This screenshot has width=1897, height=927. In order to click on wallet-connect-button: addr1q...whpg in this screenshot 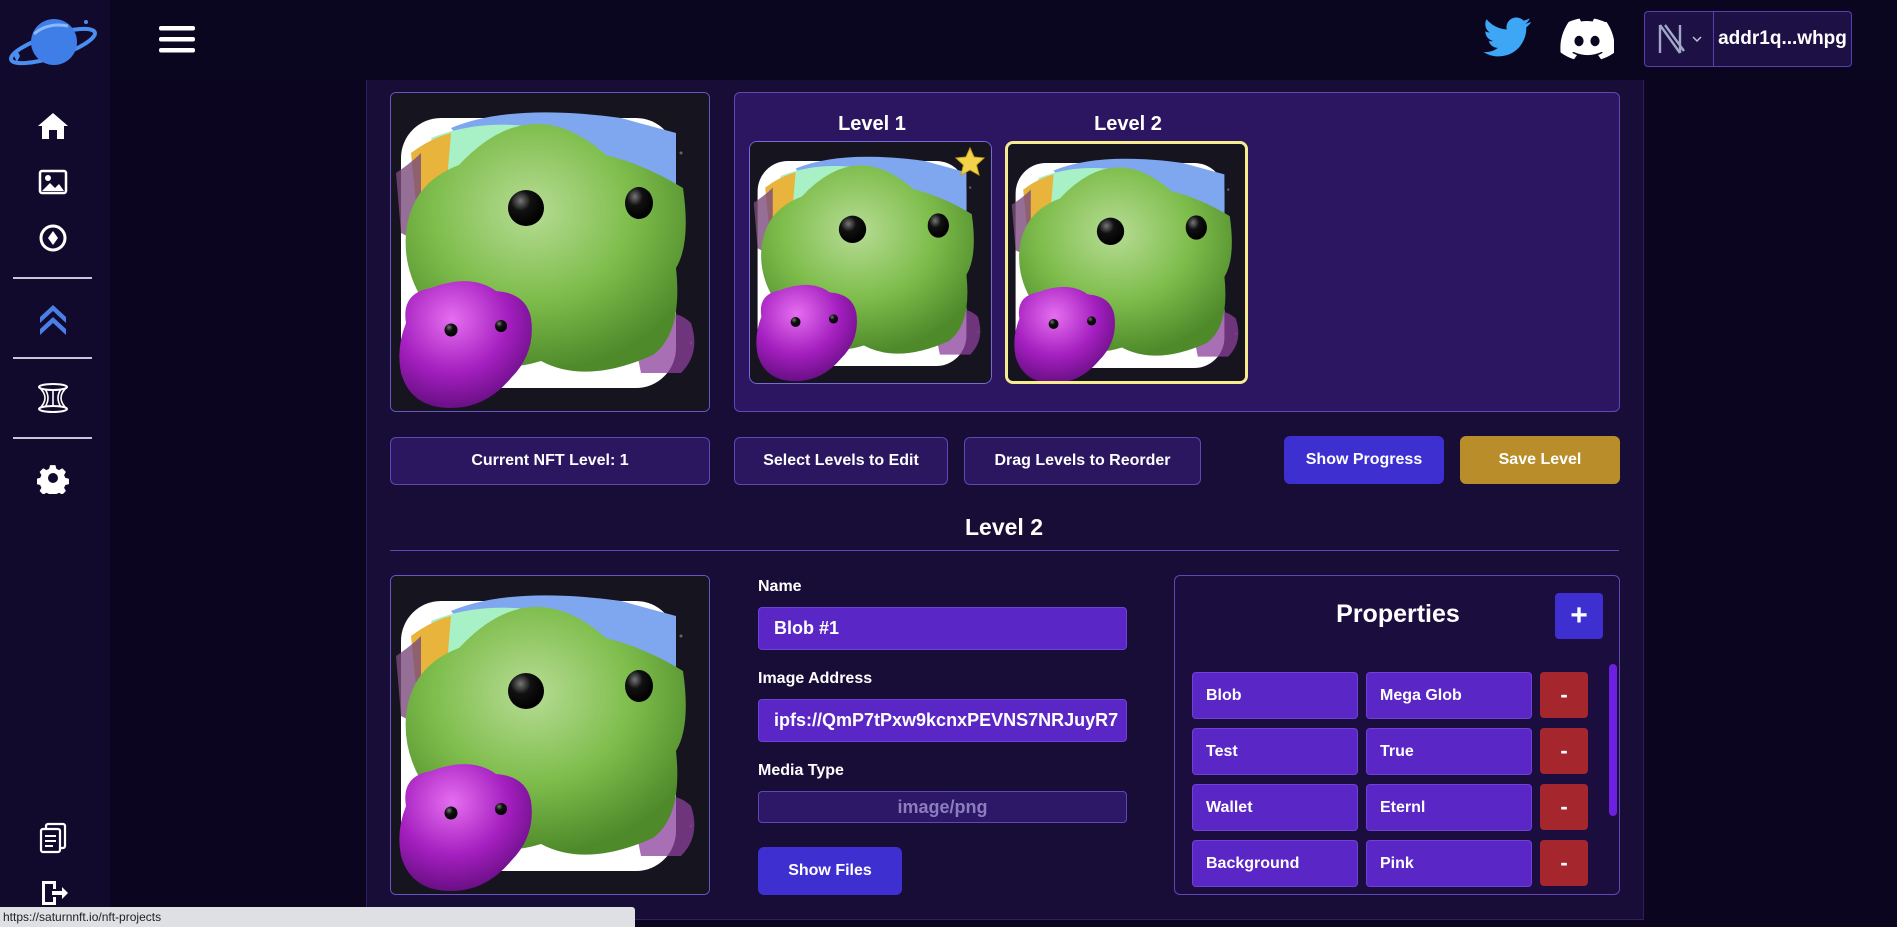, I will do `click(1748, 39)`.